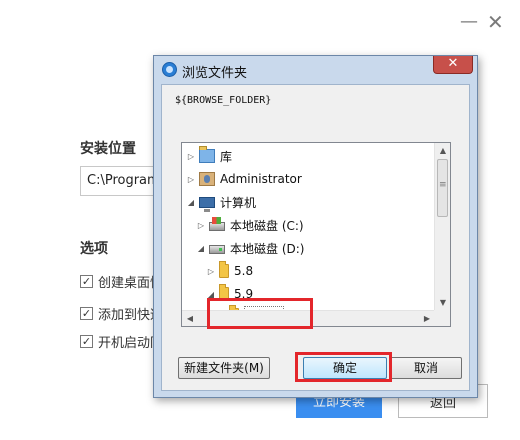 This screenshot has height=440, width=520. Describe the element at coordinates (244, 271) in the screenshot. I see `tree-item-label: 5.8` at that location.